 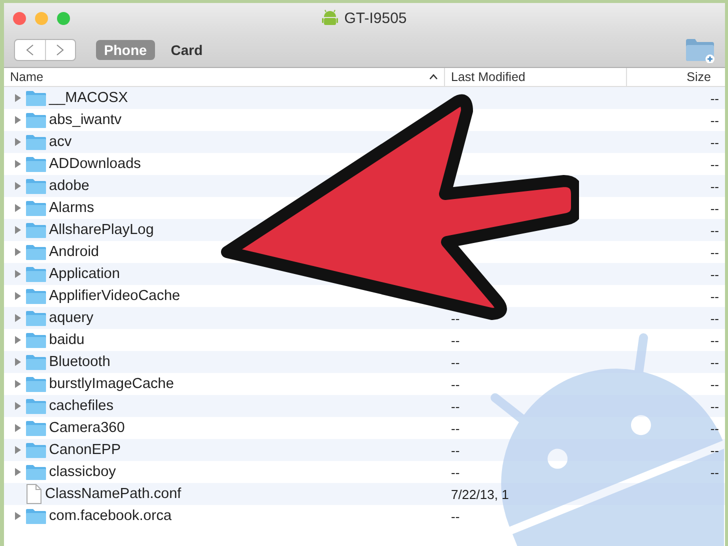 I want to click on file-name: burstlyImageCache, so click(x=111, y=384).